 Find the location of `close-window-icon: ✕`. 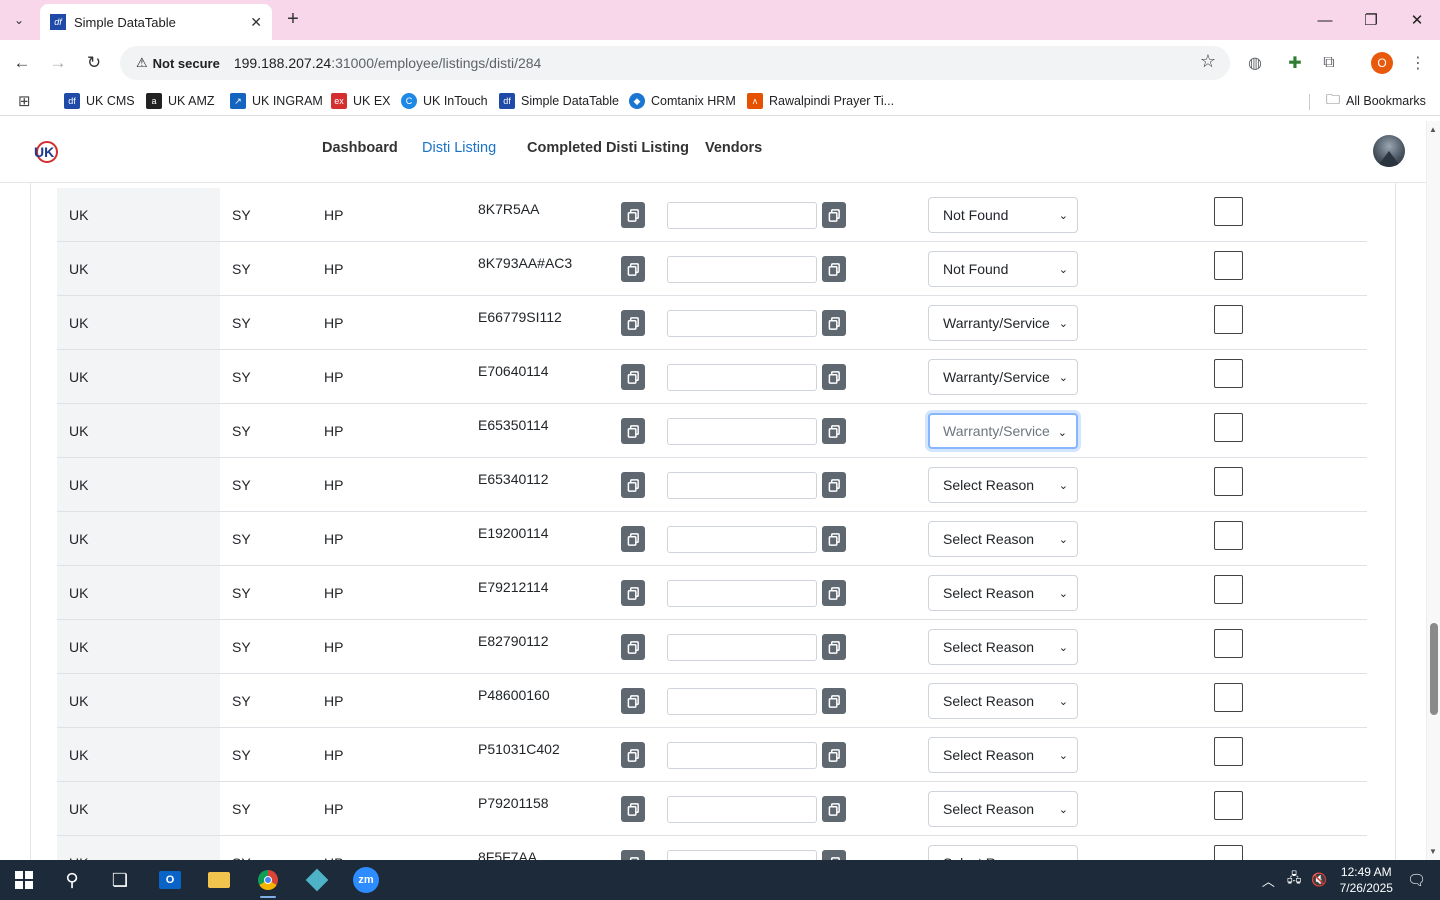

close-window-icon: ✕ is located at coordinates (1417, 20).